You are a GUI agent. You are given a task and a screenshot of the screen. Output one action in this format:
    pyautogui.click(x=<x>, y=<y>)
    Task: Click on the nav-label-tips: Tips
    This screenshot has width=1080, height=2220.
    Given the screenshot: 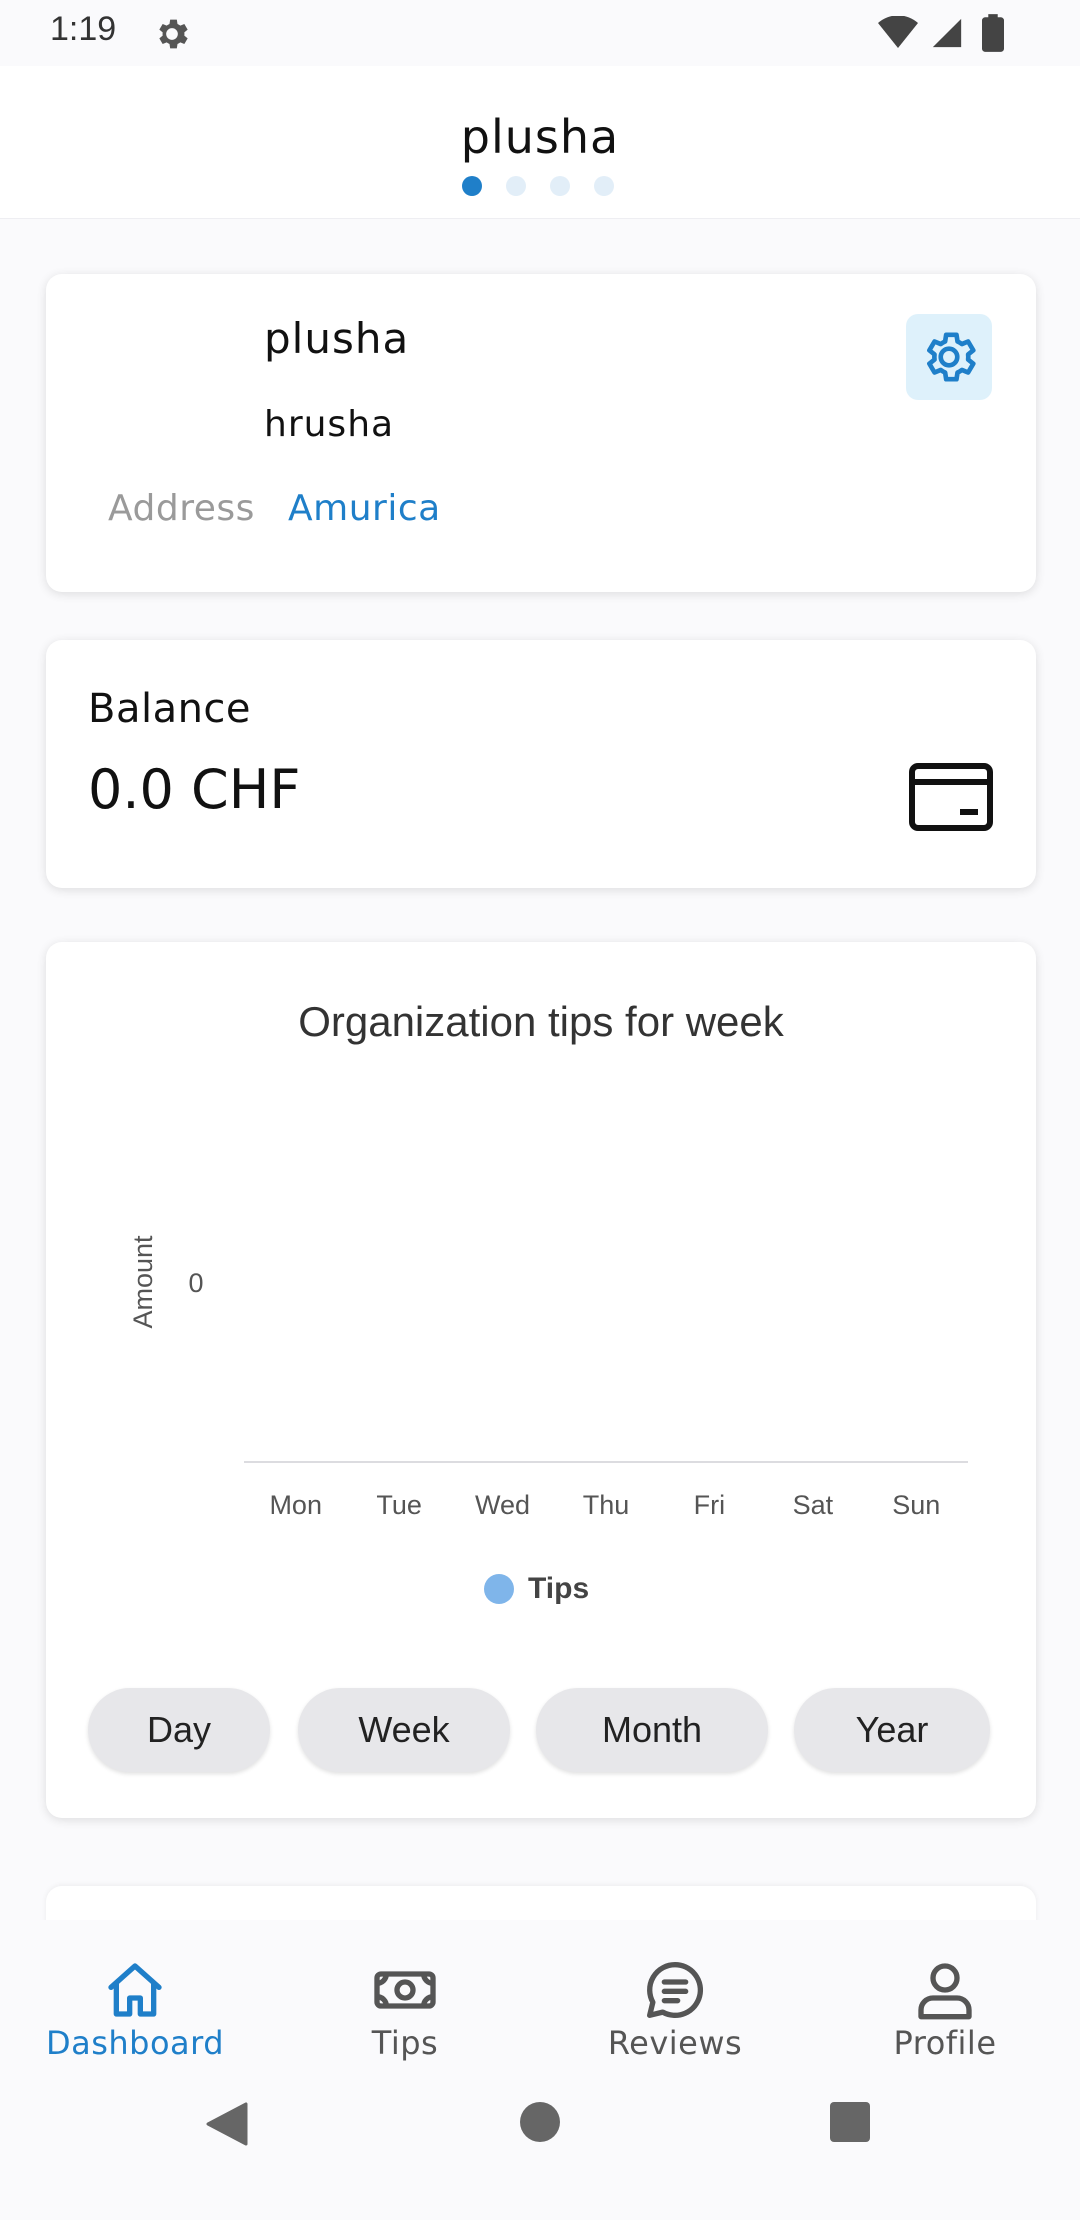 What is the action you would take?
    pyautogui.click(x=405, y=2043)
    